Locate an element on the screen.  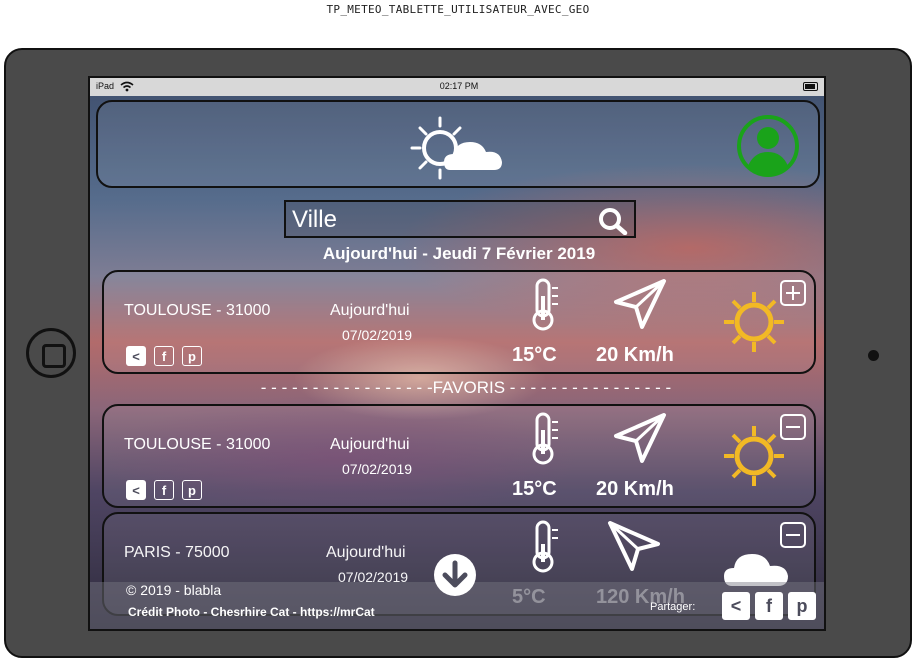
city-label: PARIS - 75000 is located at coordinates (177, 552).